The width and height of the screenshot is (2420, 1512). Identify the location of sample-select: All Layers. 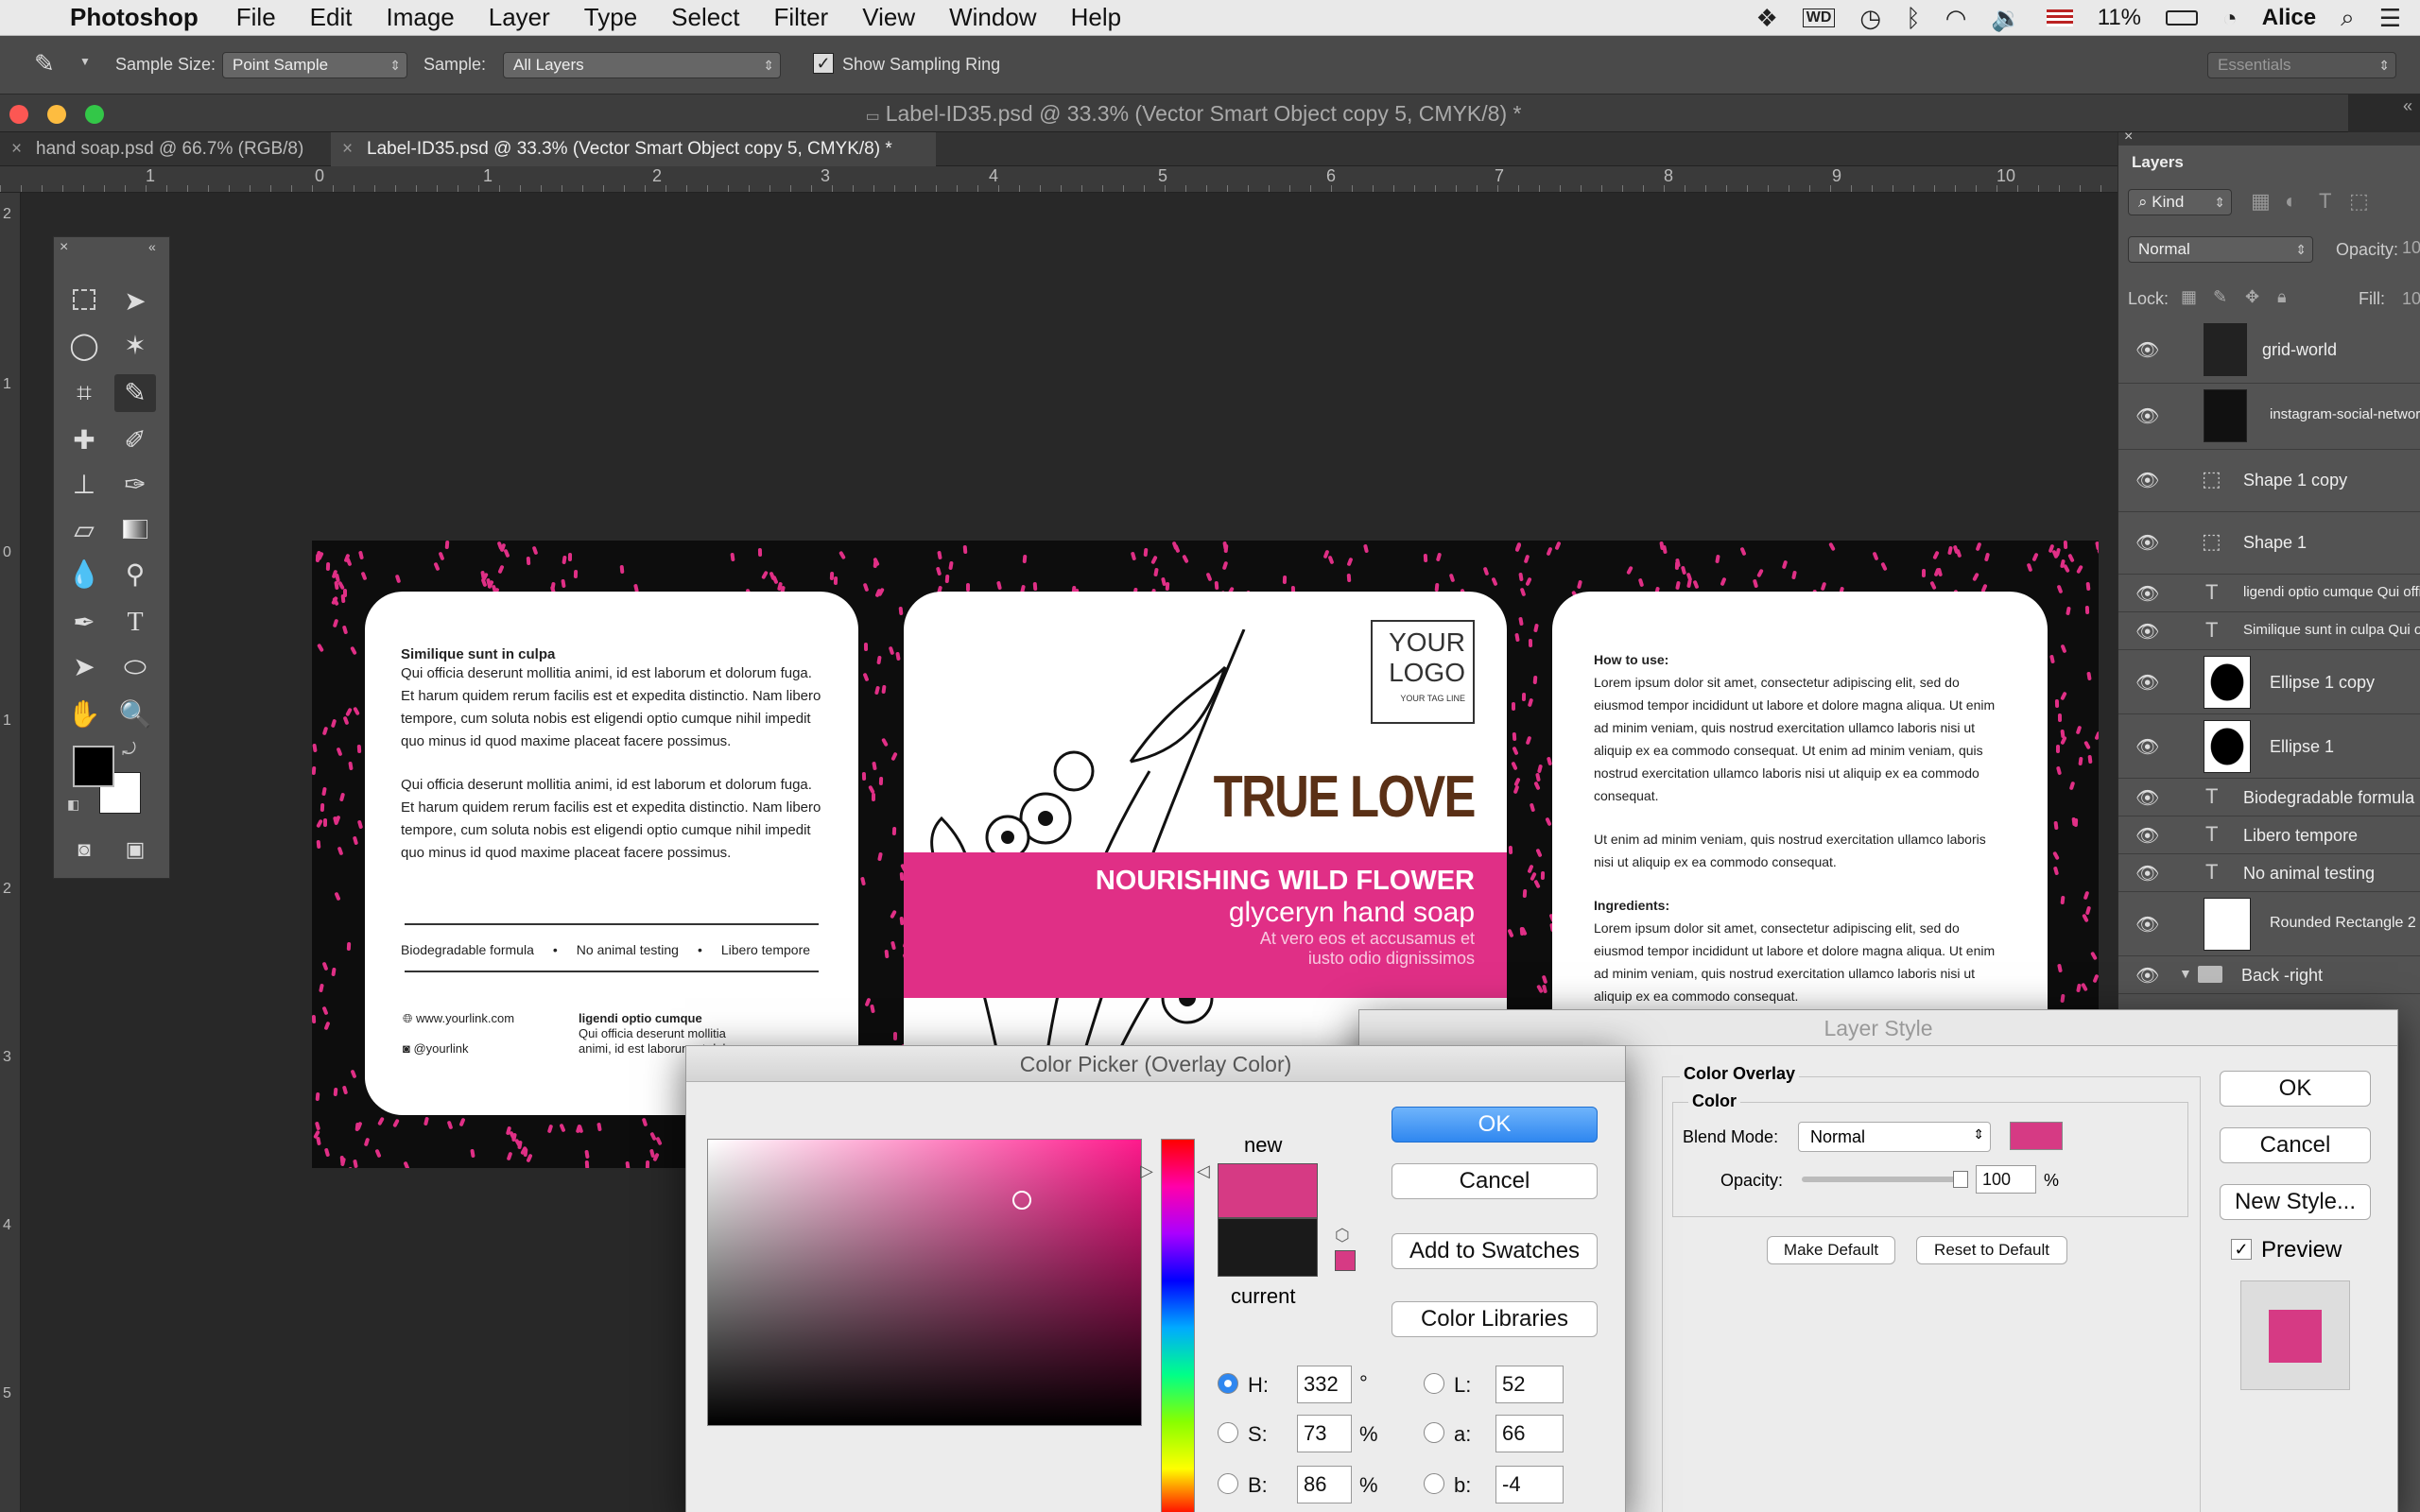
(642, 65).